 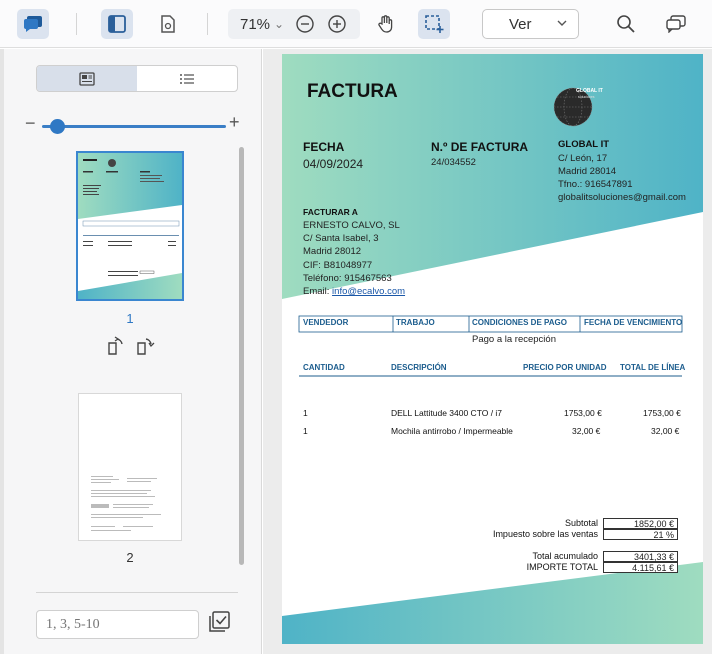 I want to click on outline-view-button, so click(x=187, y=78).